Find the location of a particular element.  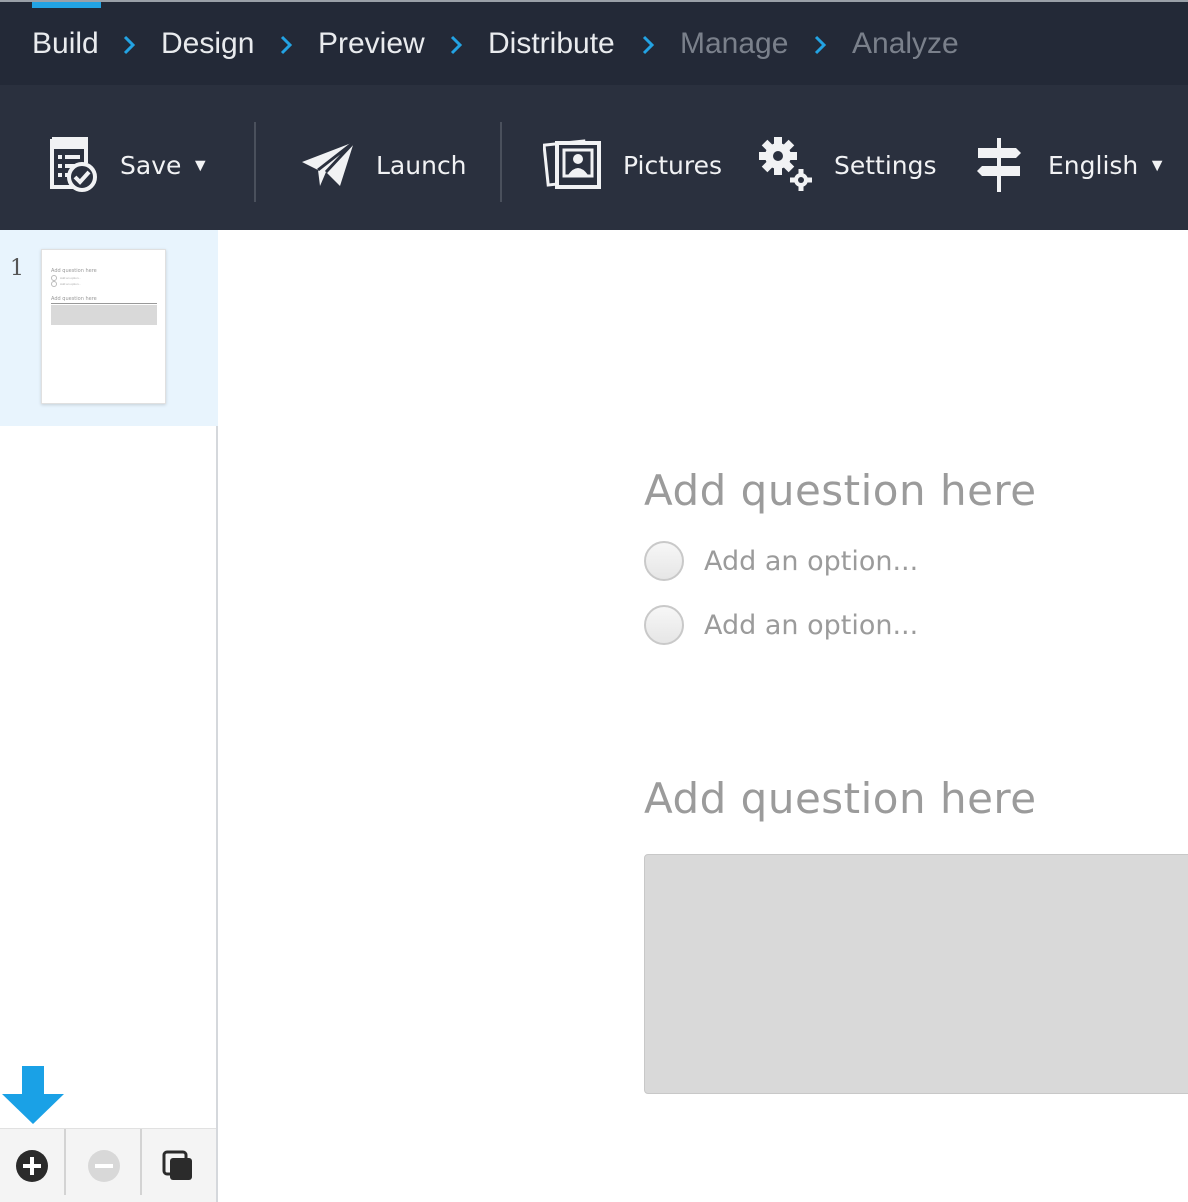

settings-label: Settings is located at coordinates (885, 165).